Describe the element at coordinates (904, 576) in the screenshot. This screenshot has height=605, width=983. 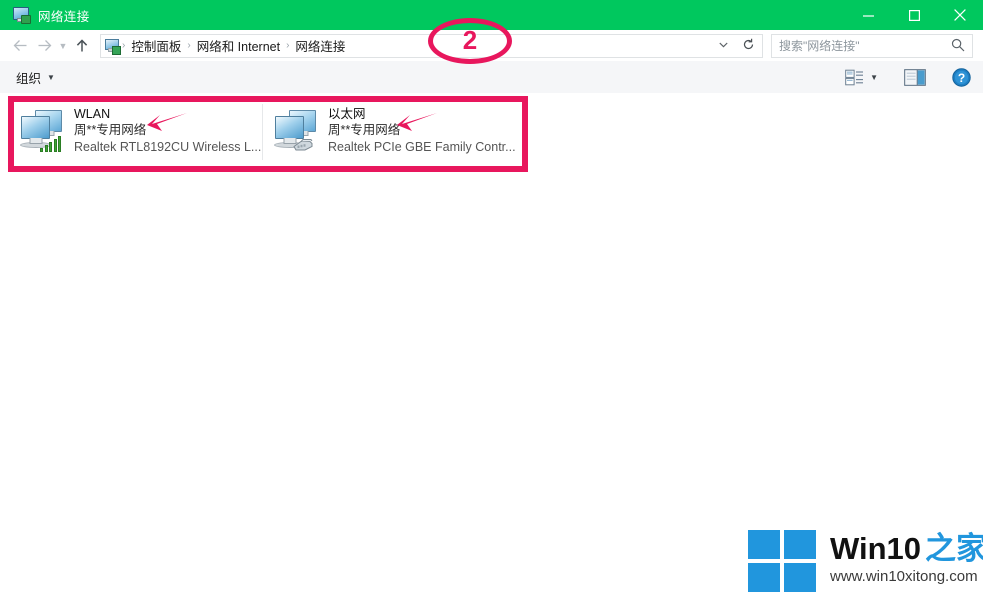
I see `watermark-url: www.win10xitong.com` at that location.